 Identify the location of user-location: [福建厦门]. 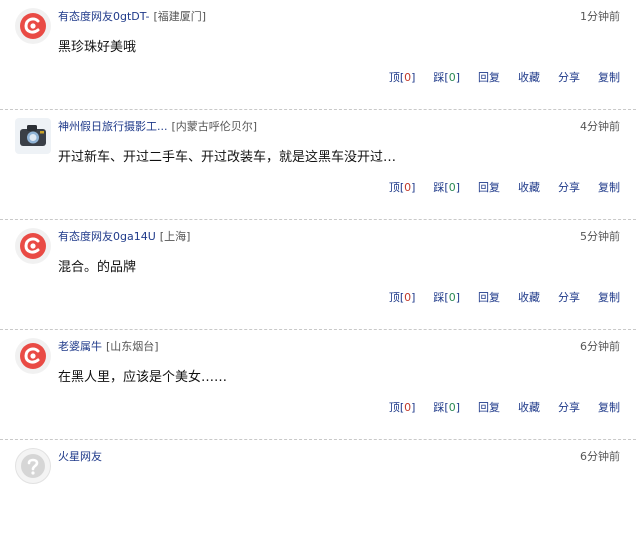
(180, 16).